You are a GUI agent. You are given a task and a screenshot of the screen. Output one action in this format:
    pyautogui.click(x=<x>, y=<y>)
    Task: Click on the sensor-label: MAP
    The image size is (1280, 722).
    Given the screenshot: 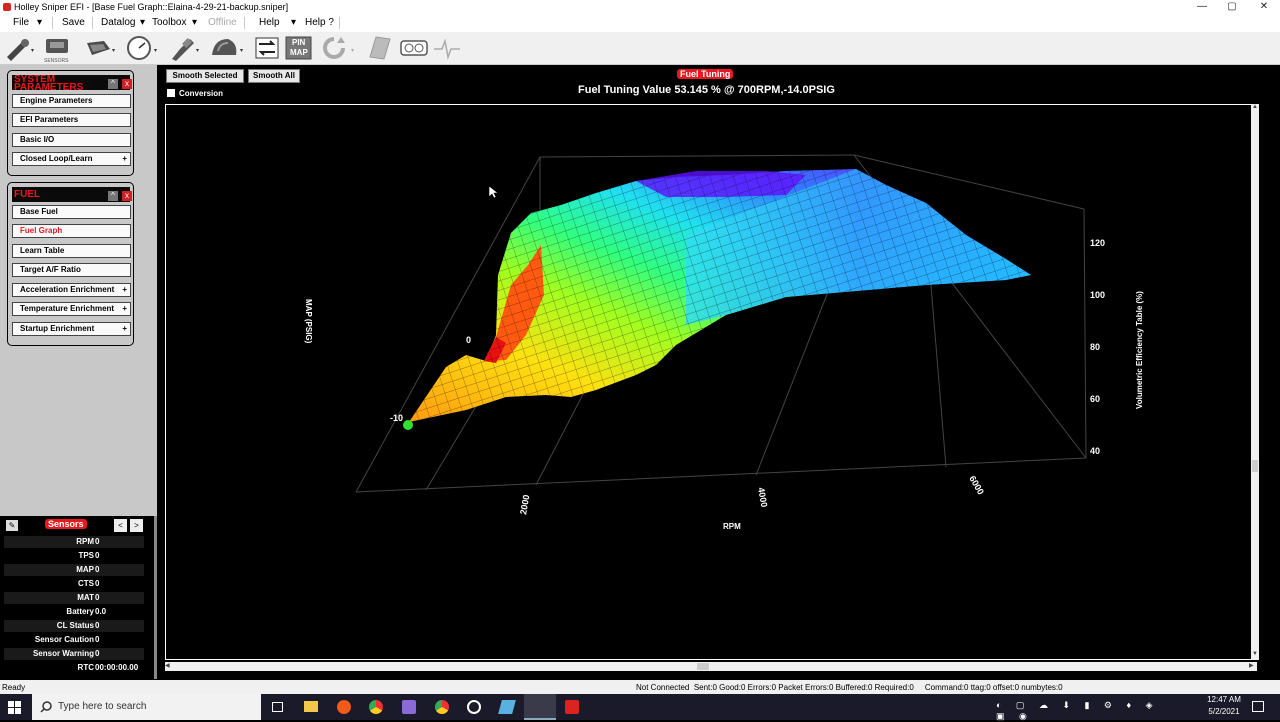 What is the action you would take?
    pyautogui.click(x=85, y=569)
    